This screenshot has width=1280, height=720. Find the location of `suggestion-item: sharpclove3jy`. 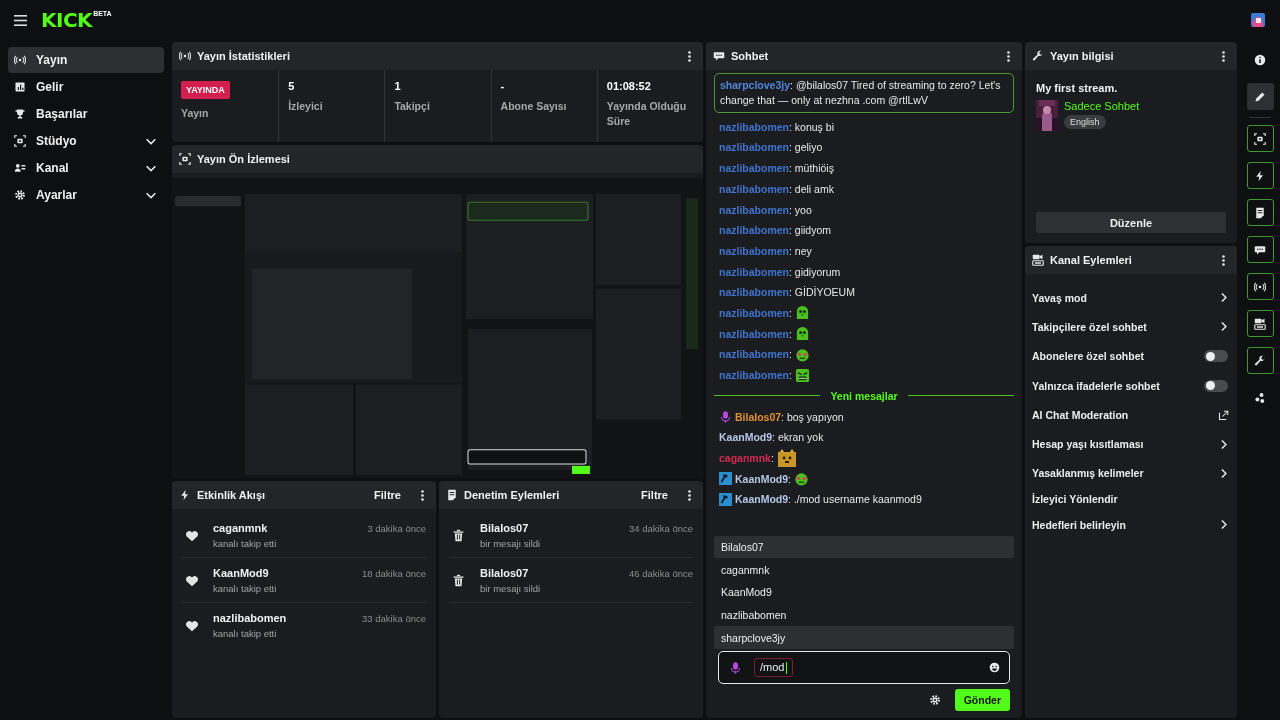

suggestion-item: sharpclove3jy is located at coordinates (864, 637).